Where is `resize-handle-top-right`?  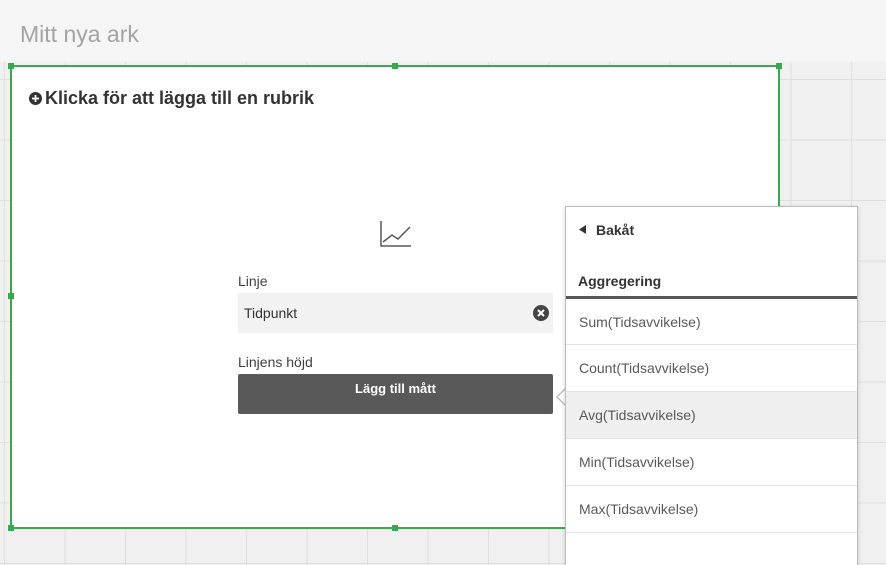
resize-handle-top-right is located at coordinates (779, 66).